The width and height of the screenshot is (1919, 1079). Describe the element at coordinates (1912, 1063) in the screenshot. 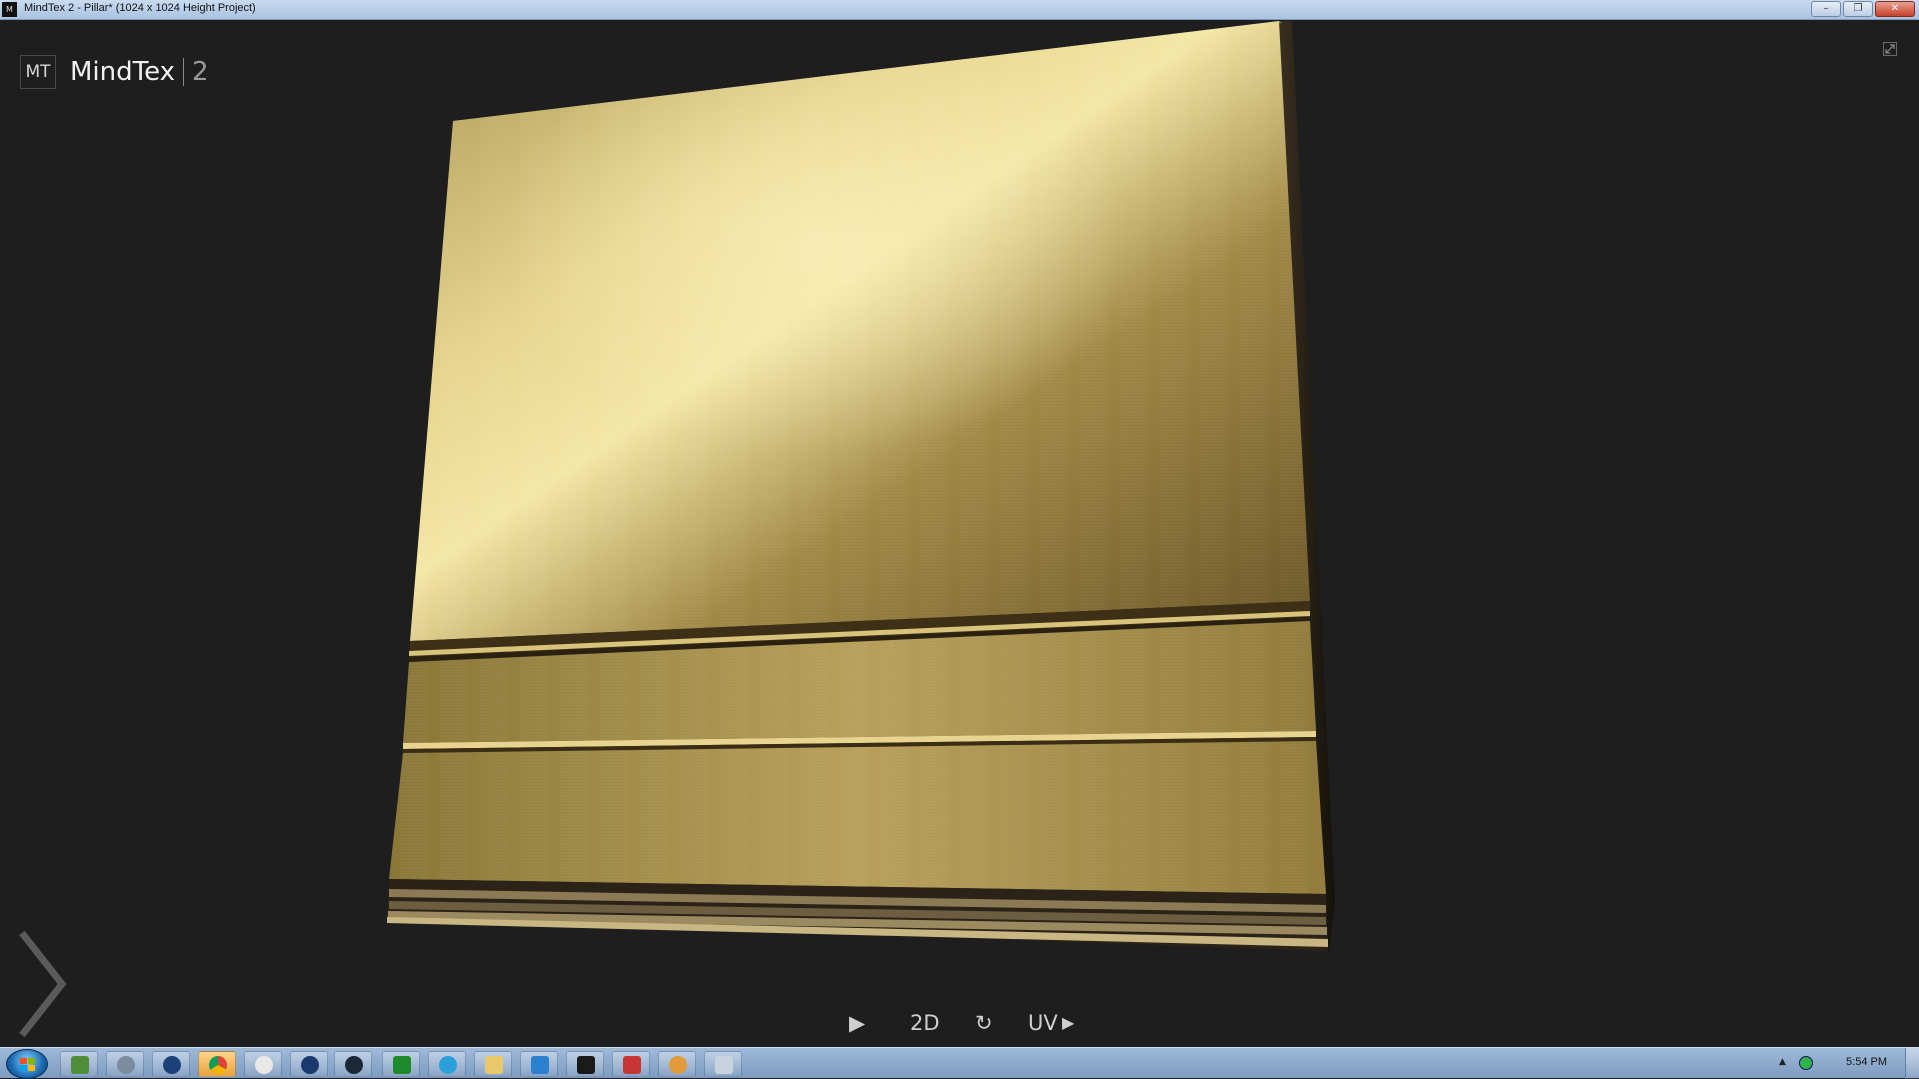

I see `show-desktop-button` at that location.